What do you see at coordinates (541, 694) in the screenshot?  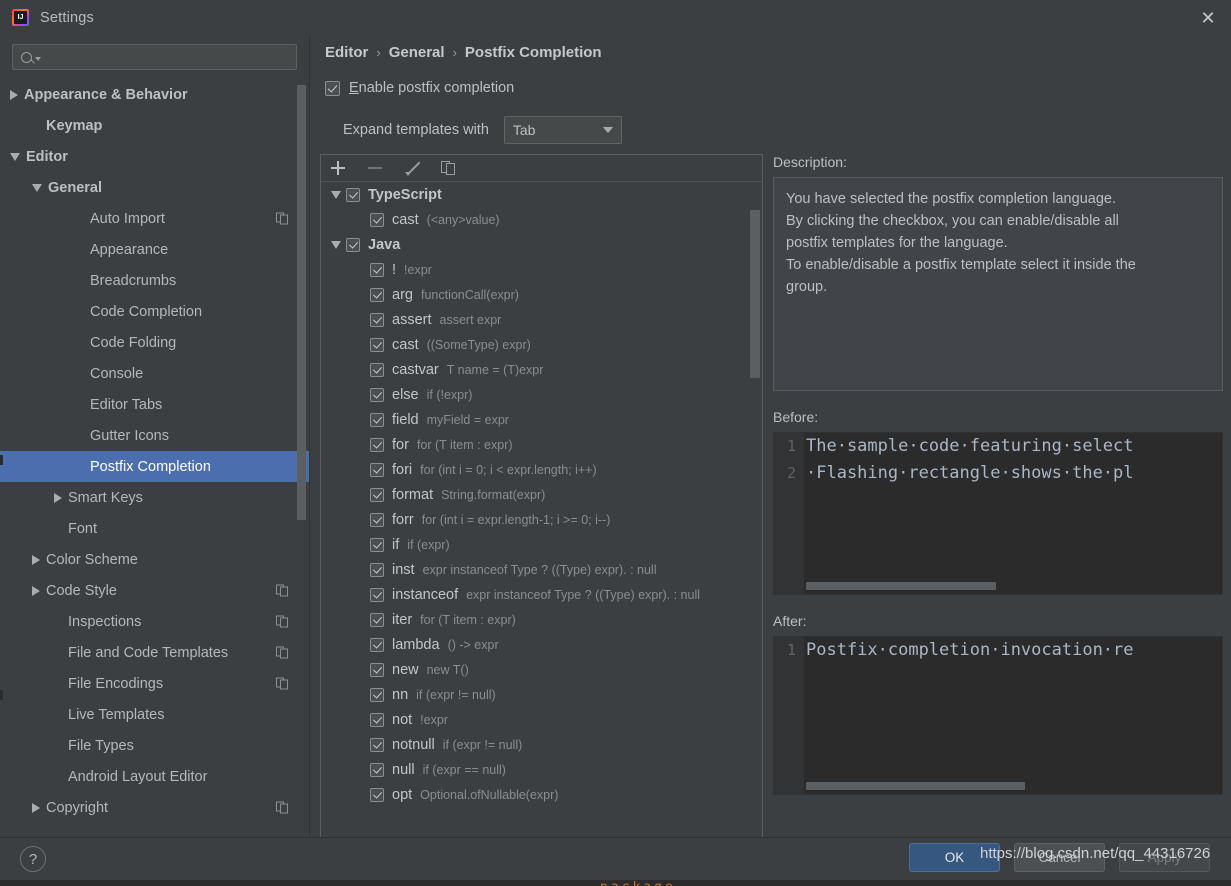 I see `template-row: nn if (expr != null)` at bounding box center [541, 694].